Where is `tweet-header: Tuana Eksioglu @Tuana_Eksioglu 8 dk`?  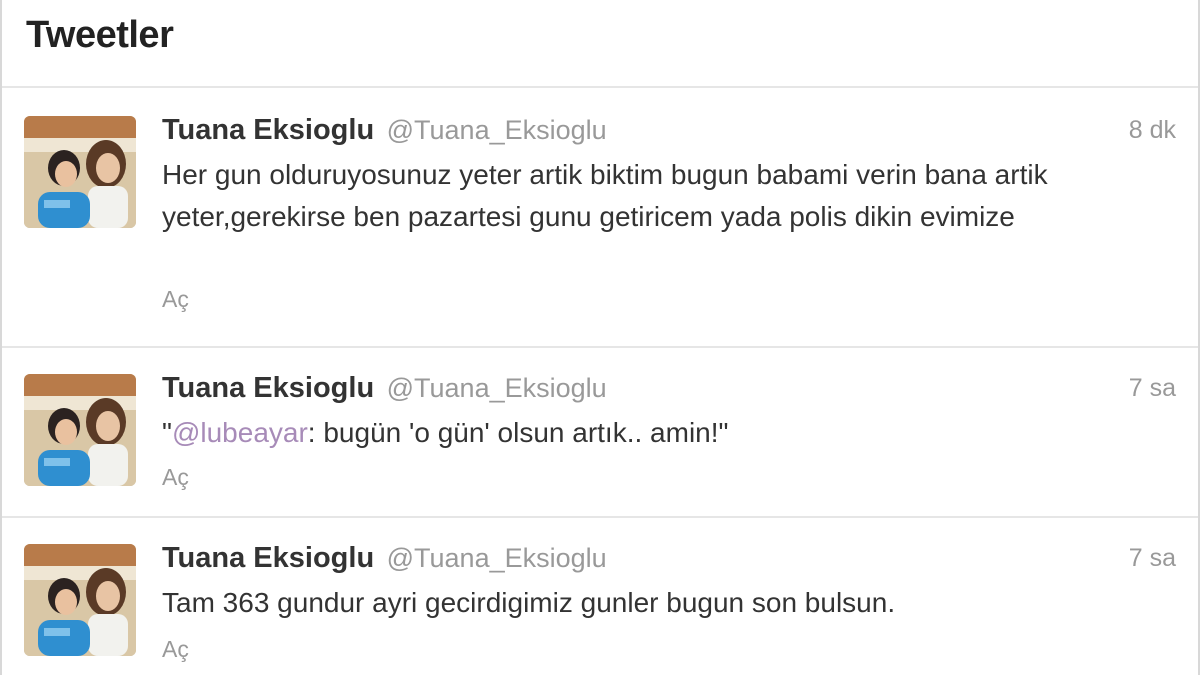
tweet-header: Tuana Eksioglu @Tuana_Eksioglu 8 dk is located at coordinates (669, 132).